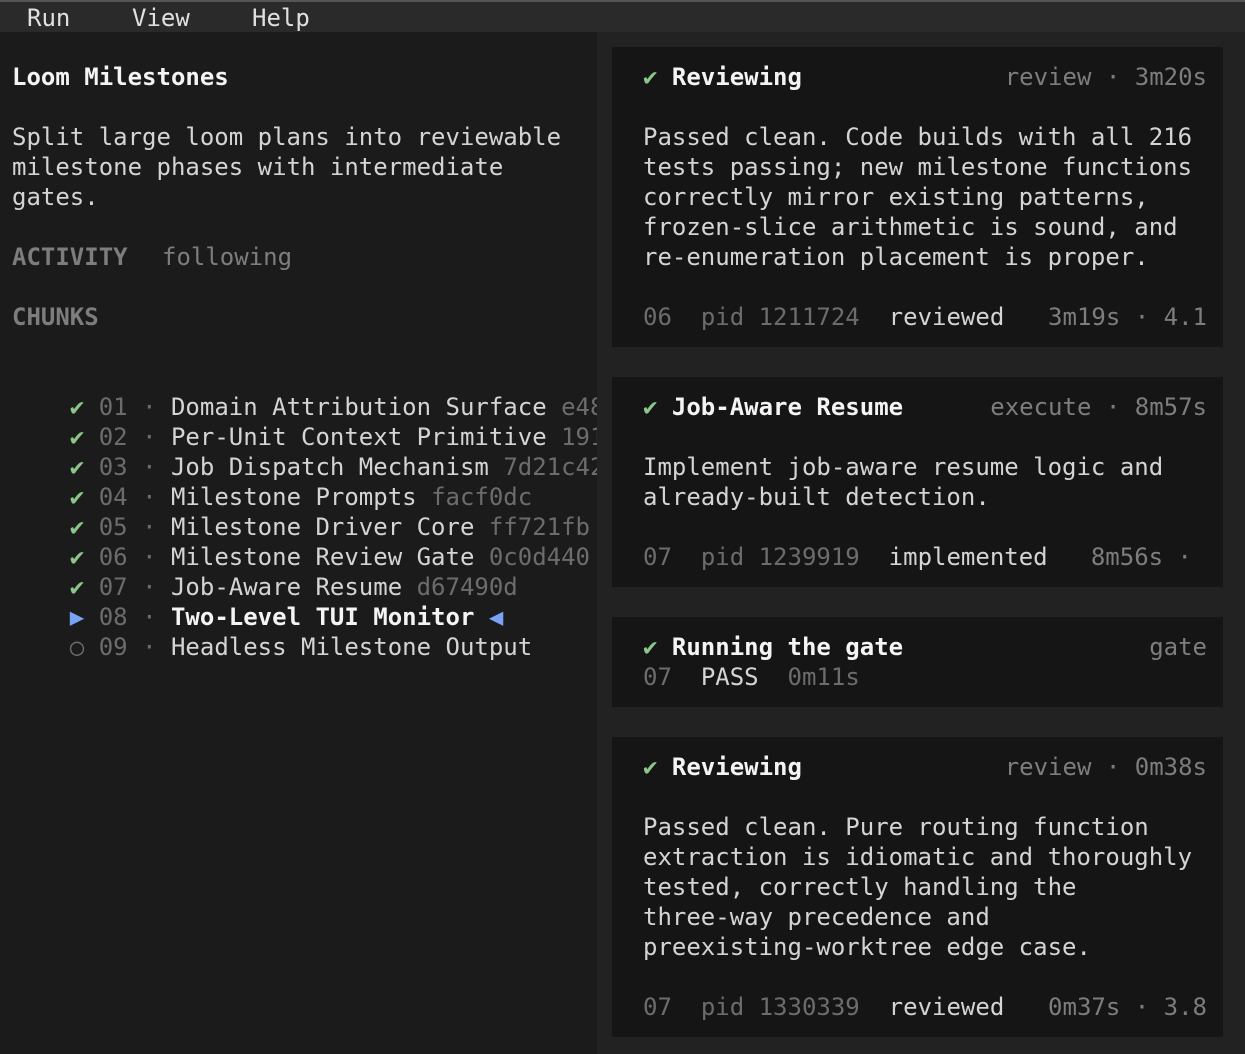 This screenshot has width=1245, height=1054. I want to click on card-footer-meta: 8m56s ·, so click(1141, 557).